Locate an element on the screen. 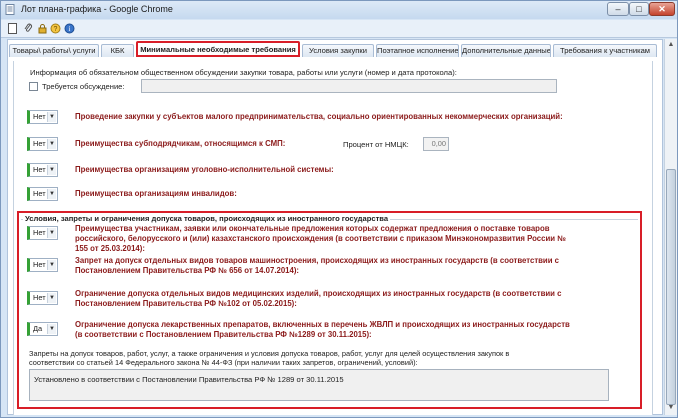  small-business-select: Нет ▼ is located at coordinates (42, 117).